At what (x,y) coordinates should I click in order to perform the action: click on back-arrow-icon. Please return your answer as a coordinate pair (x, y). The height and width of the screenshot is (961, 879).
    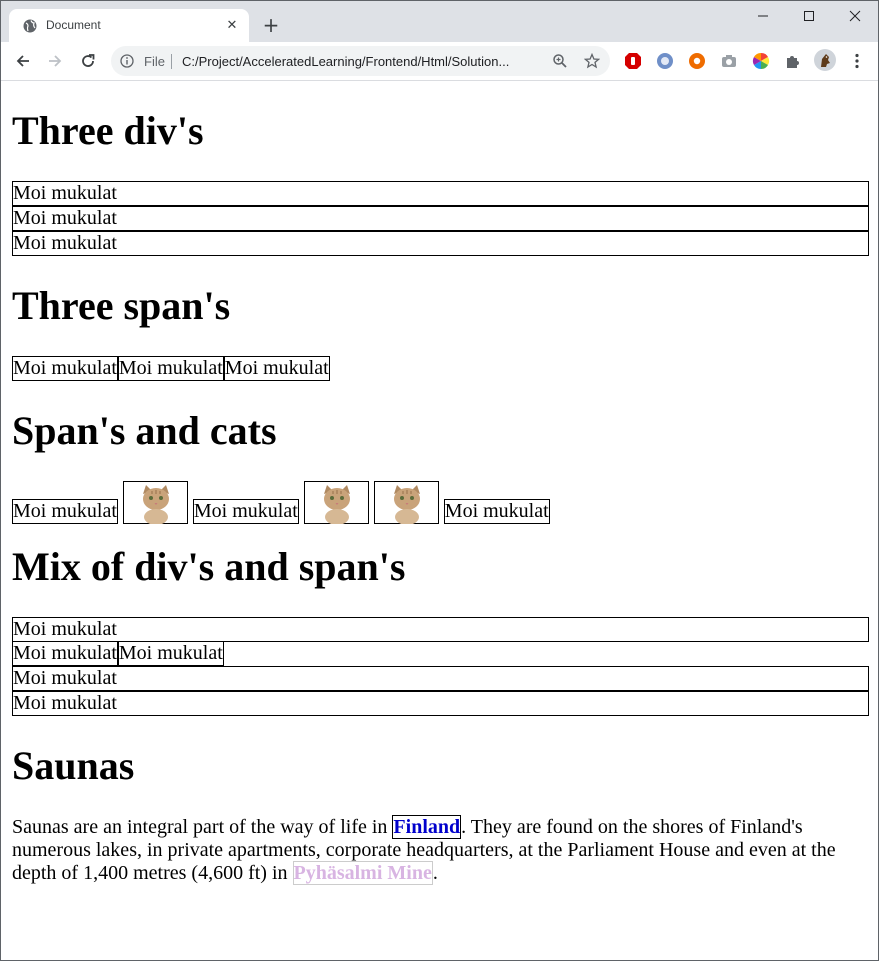
    Looking at the image, I should click on (23, 61).